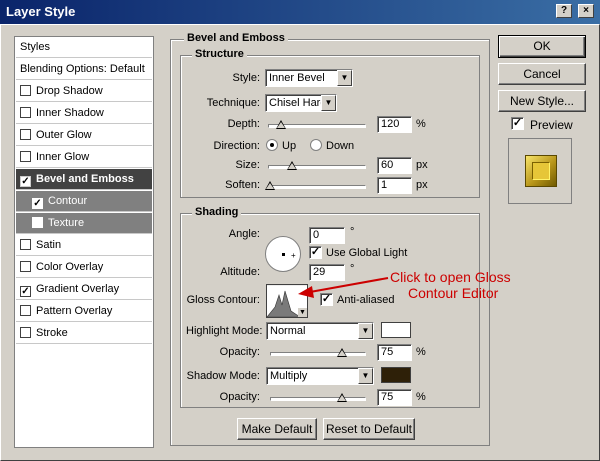  Describe the element at coordinates (41, 11) in the screenshot. I see `window-title: Layer Style` at that location.